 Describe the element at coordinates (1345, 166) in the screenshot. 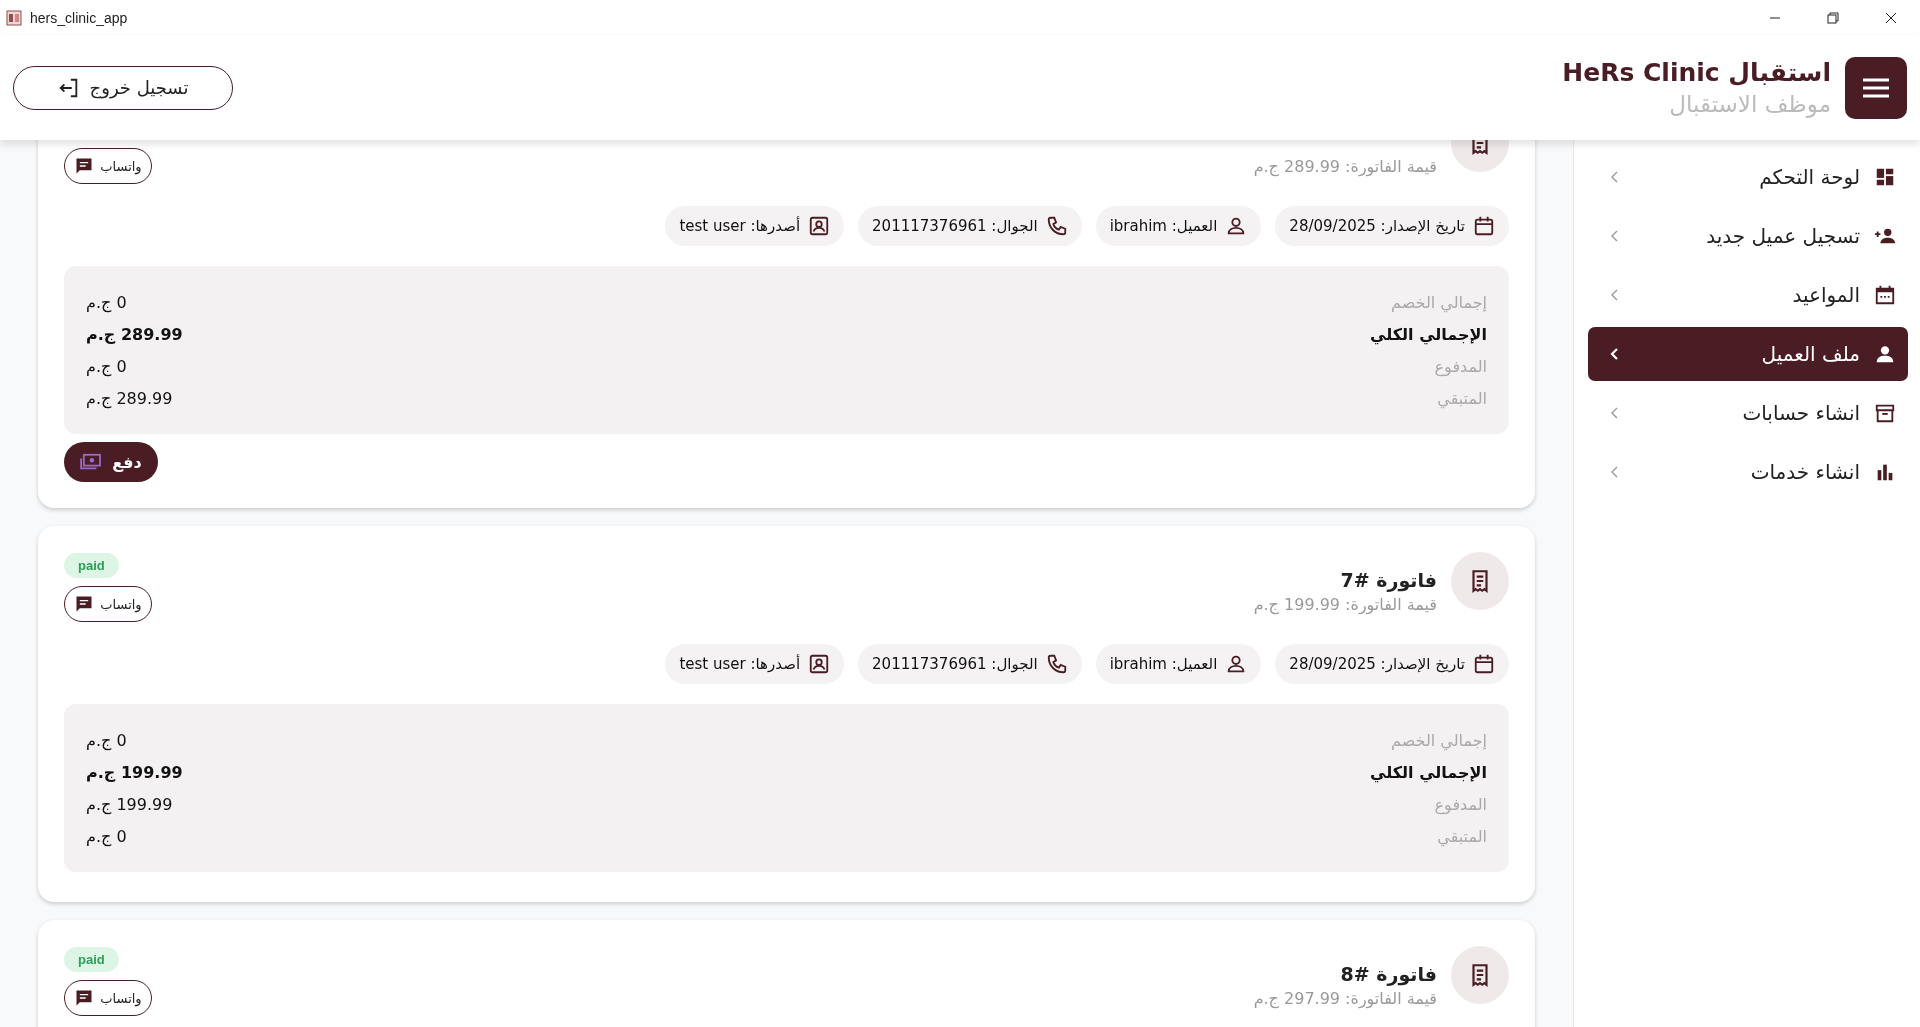

I see `invoice-amount: قيمة الفاتورة: 289.99 ج.م` at that location.